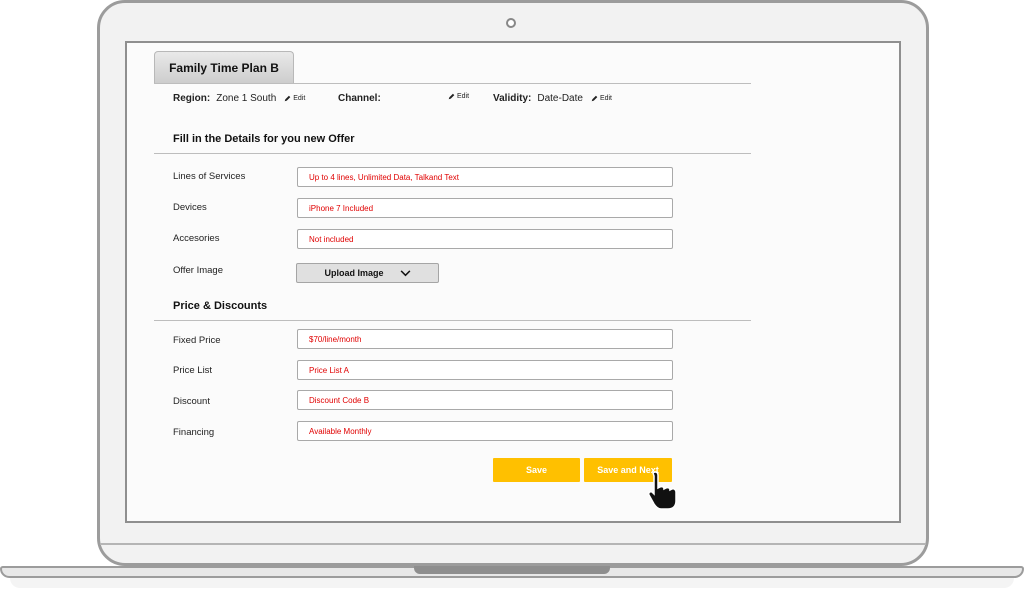 The image size is (1024, 590). I want to click on tab-divider, so click(452, 83).